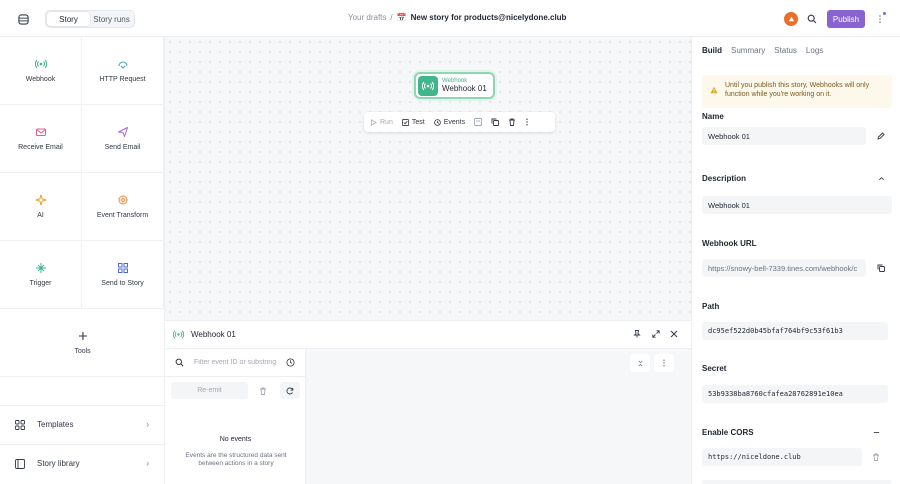 The image size is (900, 484). What do you see at coordinates (290, 362) in the screenshot?
I see `history-icon` at bounding box center [290, 362].